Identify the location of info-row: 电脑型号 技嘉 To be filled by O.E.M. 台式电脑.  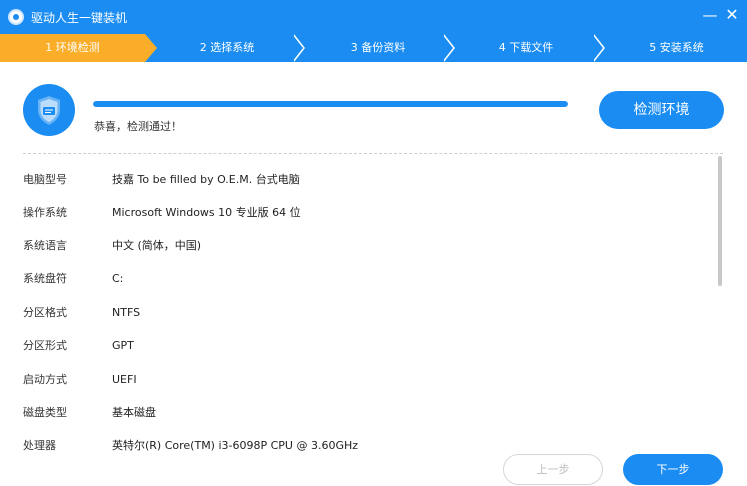
(368, 180).